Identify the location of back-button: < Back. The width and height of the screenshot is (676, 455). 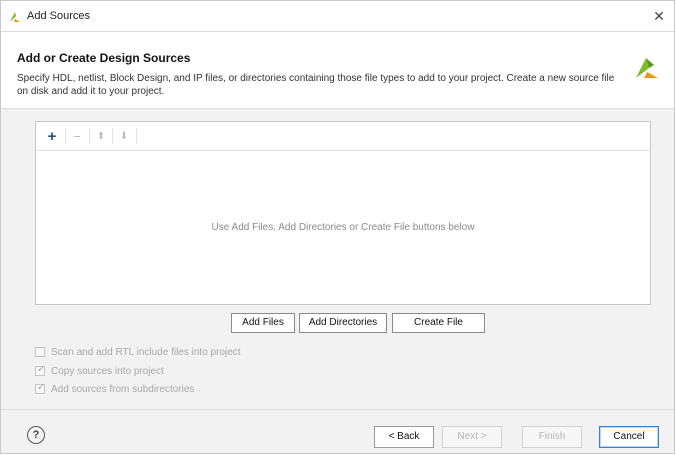
(404, 437).